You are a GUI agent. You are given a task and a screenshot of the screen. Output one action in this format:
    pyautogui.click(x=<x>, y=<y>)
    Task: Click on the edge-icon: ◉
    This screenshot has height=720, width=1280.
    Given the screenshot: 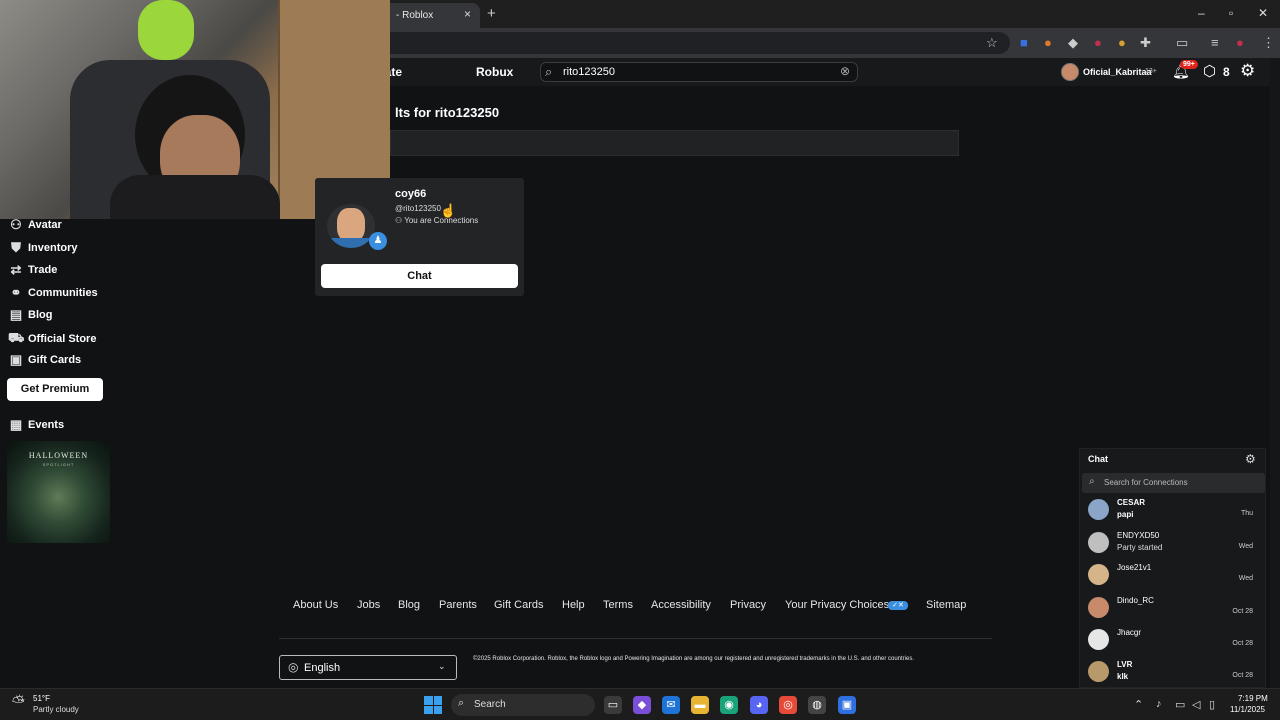 What is the action you would take?
    pyautogui.click(x=729, y=705)
    